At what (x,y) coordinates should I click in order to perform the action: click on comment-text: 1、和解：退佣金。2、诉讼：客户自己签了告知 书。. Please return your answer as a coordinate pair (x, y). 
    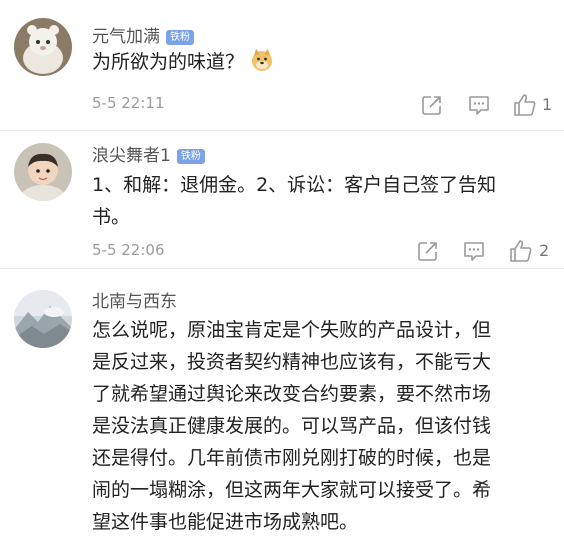
    Looking at the image, I should click on (294, 201).